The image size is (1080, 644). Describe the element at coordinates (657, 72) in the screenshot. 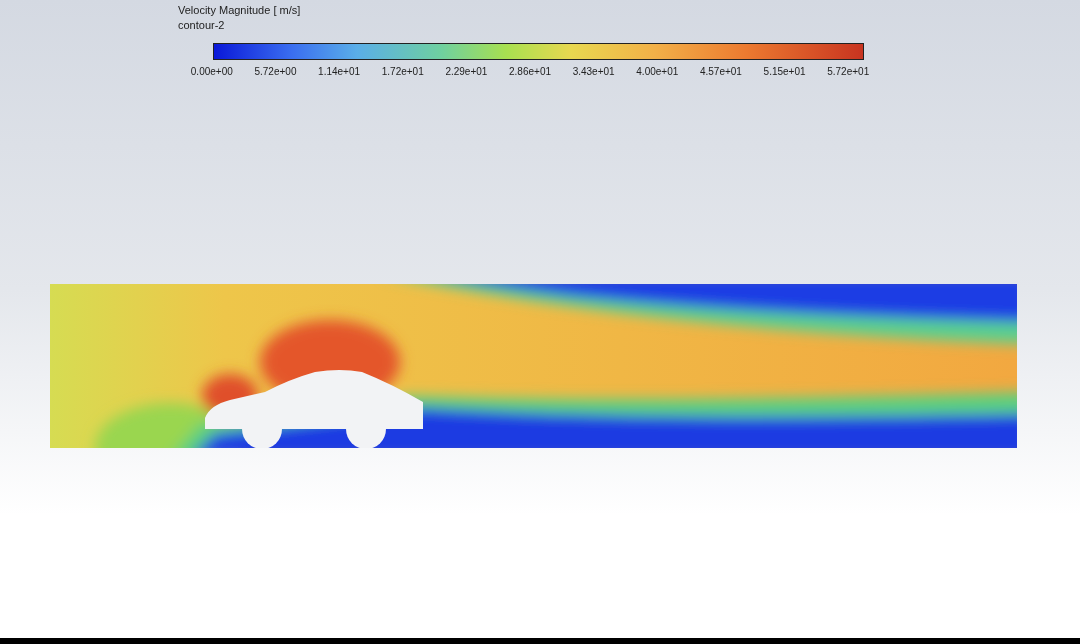

I see `tick-label: 4.00e+01` at that location.